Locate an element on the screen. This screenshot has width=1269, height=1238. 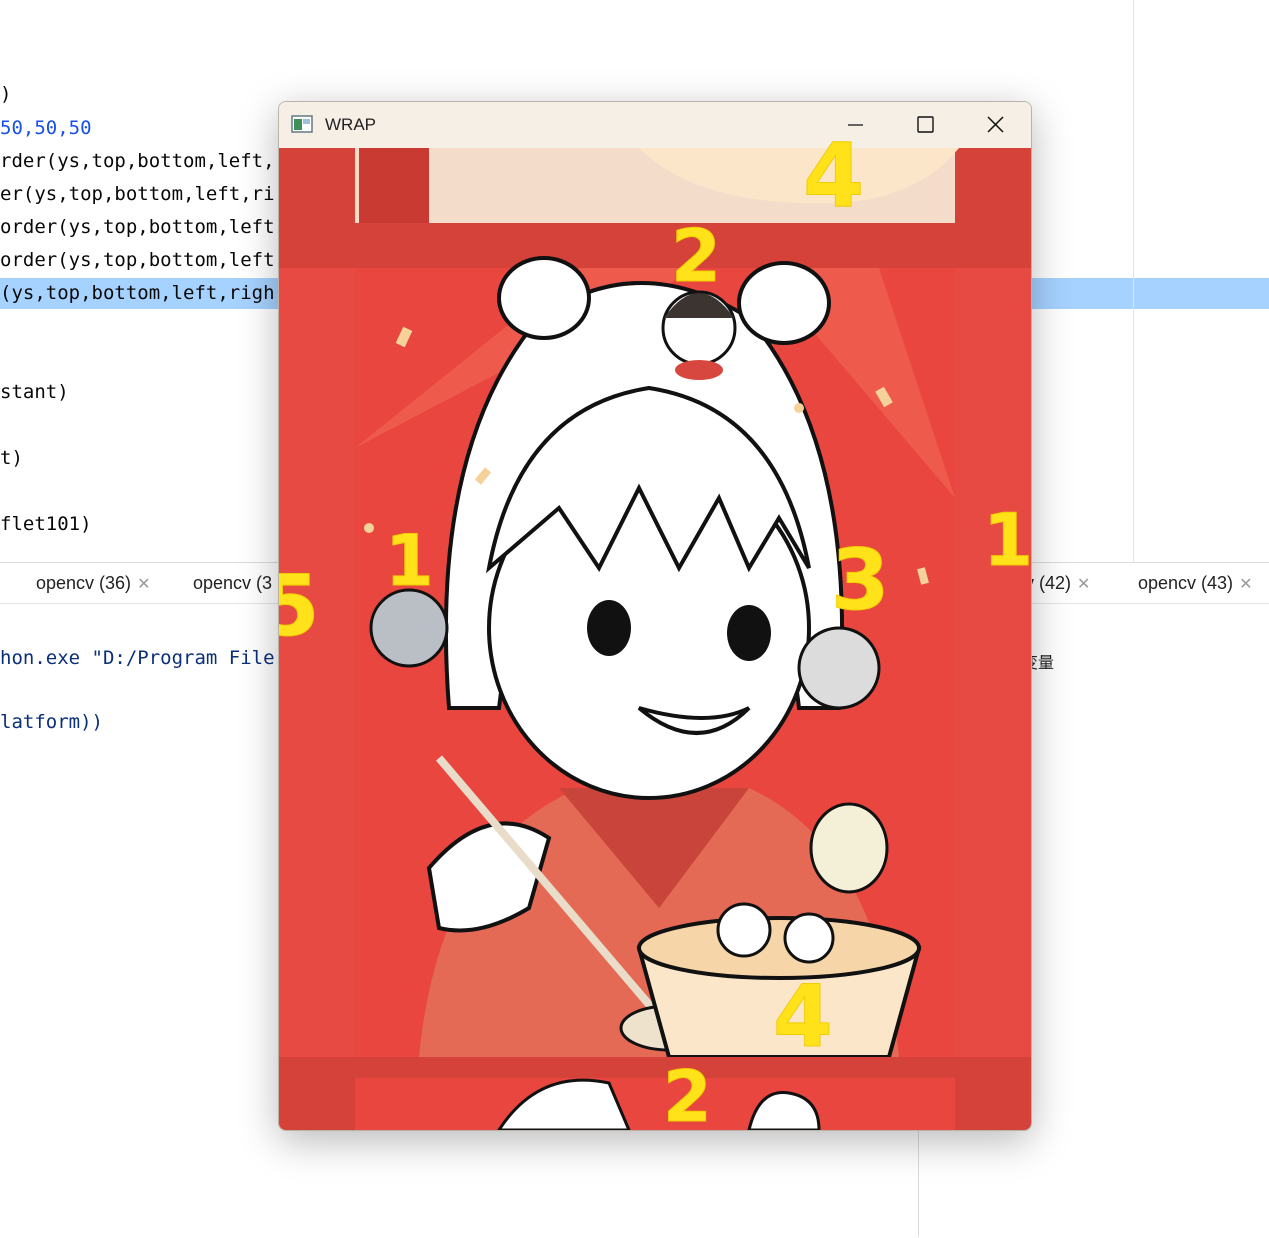
code-line: t) is located at coordinates (11, 458).